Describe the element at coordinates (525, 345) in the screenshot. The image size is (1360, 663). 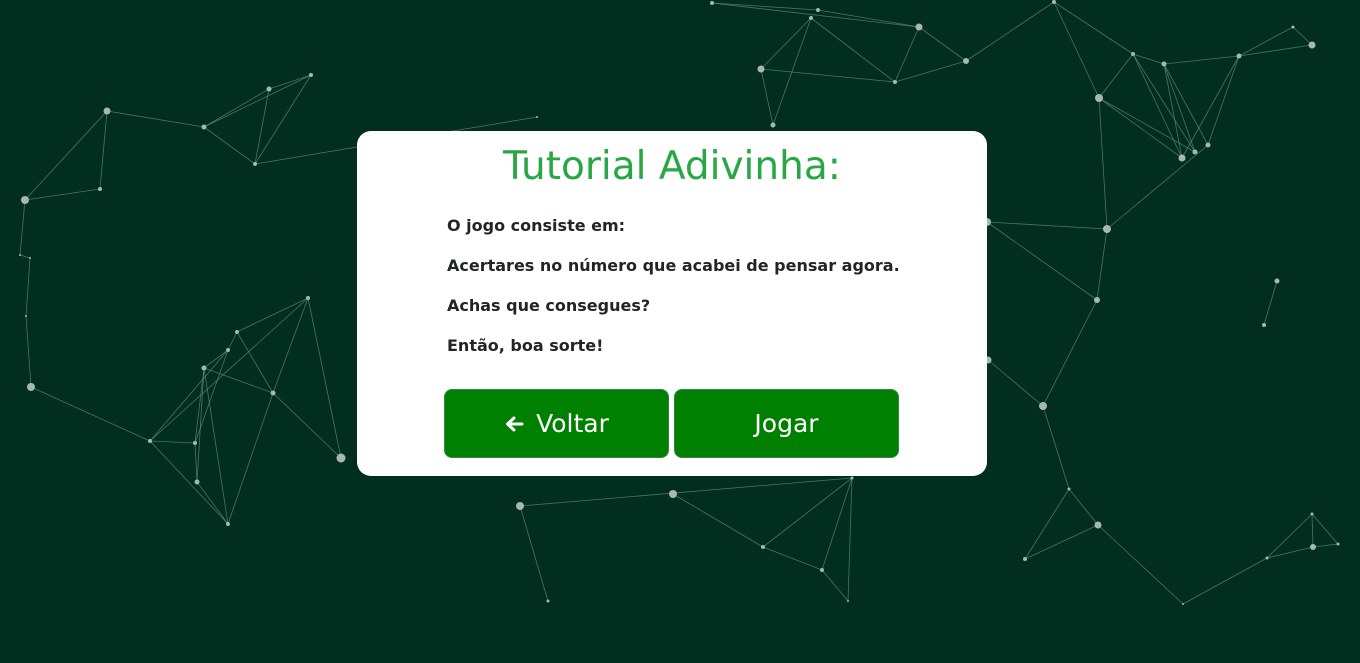
I see `tutorial-line-4: Então, boa sorte!` at that location.